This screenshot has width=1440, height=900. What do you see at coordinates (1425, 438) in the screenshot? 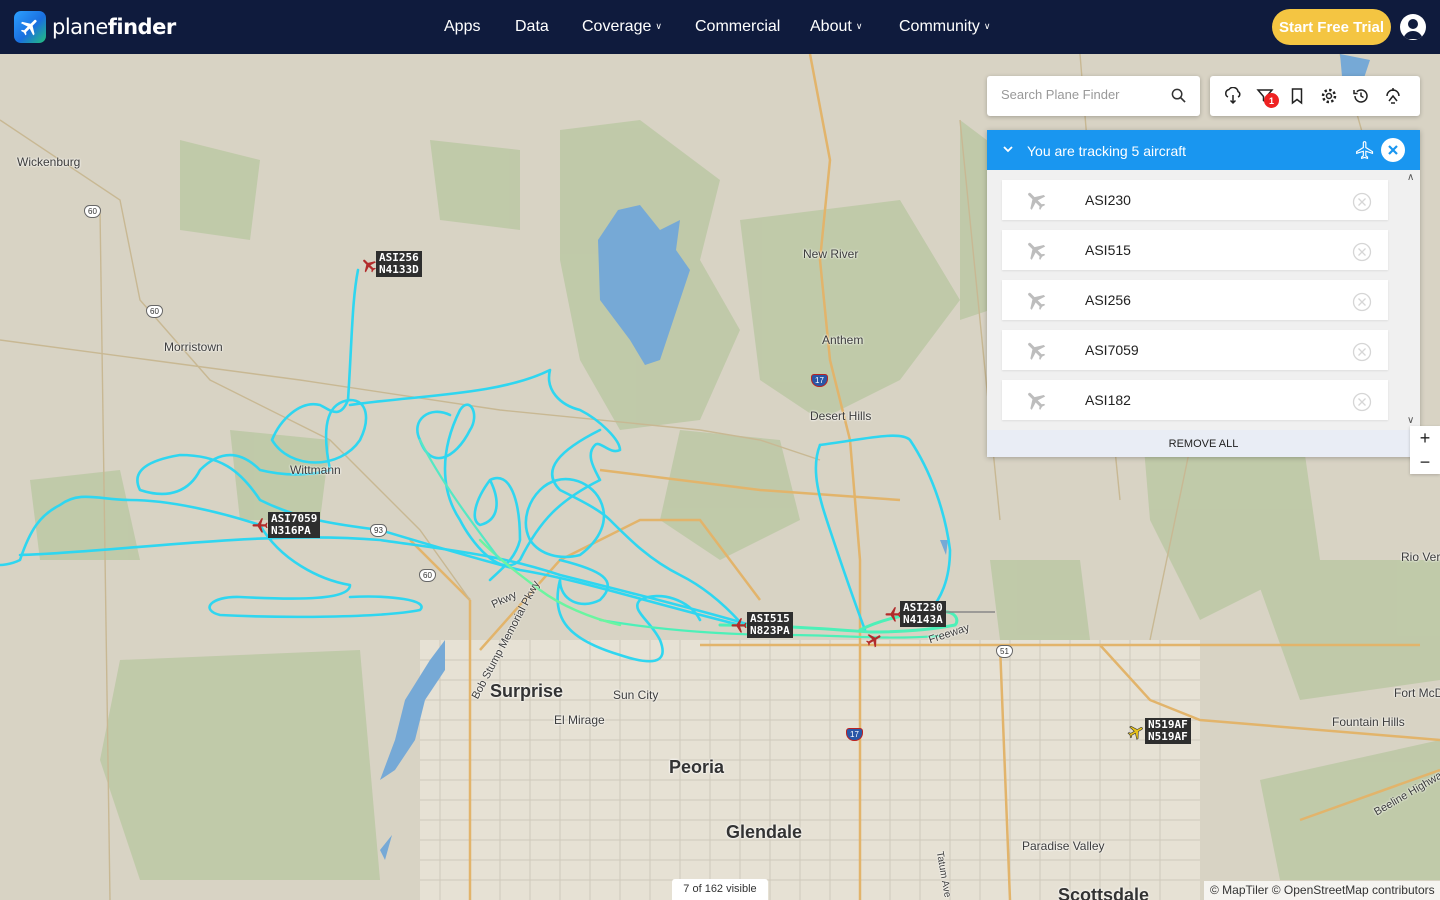
I see `zoom-in-button: +` at bounding box center [1425, 438].